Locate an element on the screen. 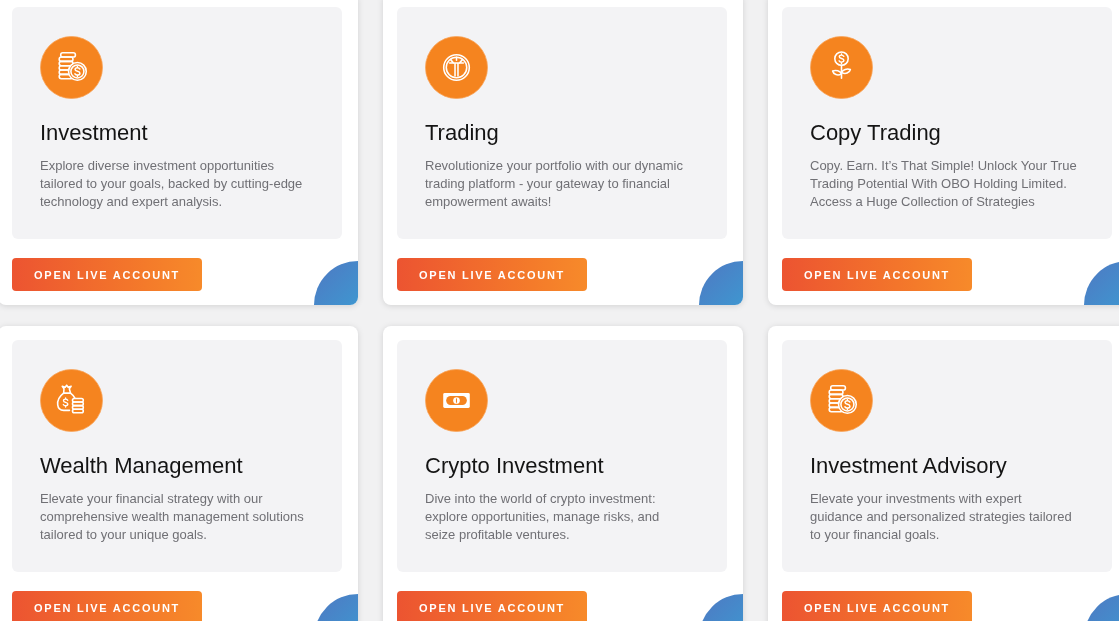  t-coin-icon is located at coordinates (456, 67).